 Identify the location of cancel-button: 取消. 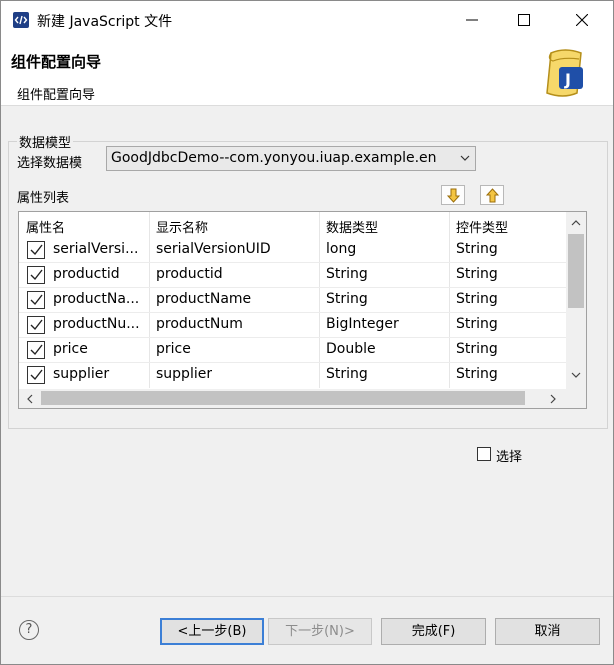
(547, 631).